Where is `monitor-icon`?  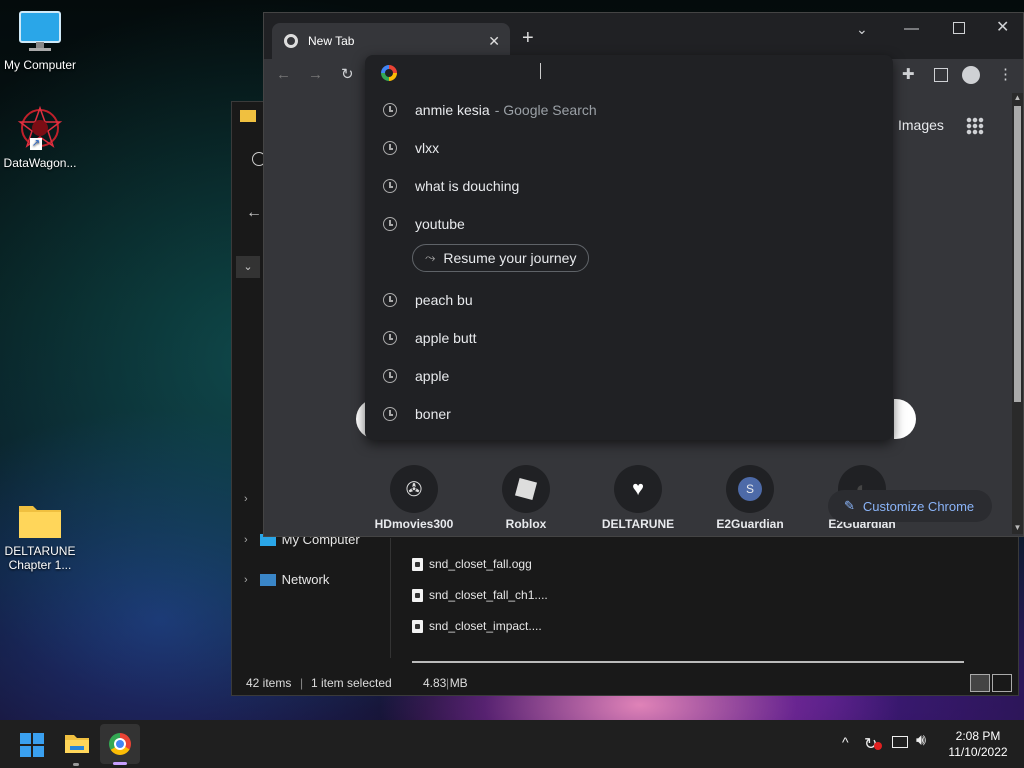
monitor-icon is located at coordinates (40, 32).